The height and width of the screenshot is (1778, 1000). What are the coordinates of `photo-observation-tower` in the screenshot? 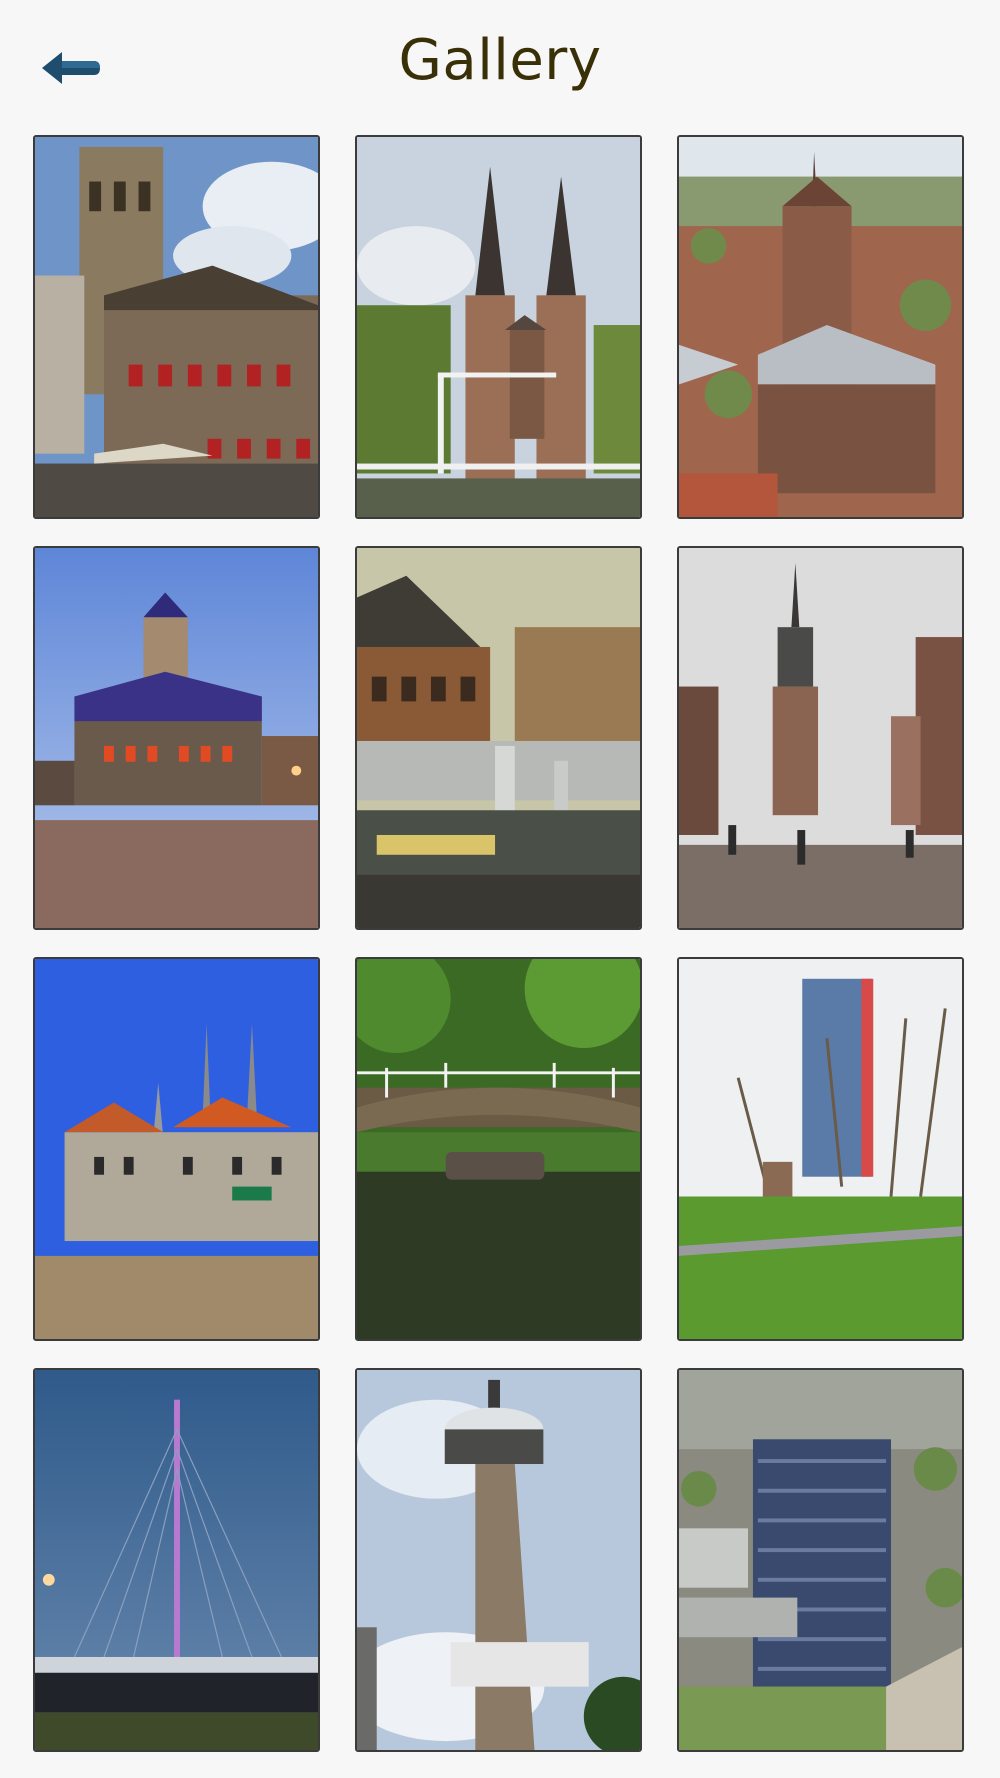 It's located at (498, 1560).